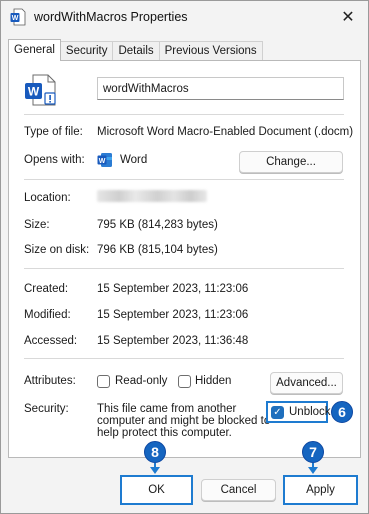  I want to click on unblock-checkbox: ✓, so click(277, 412).